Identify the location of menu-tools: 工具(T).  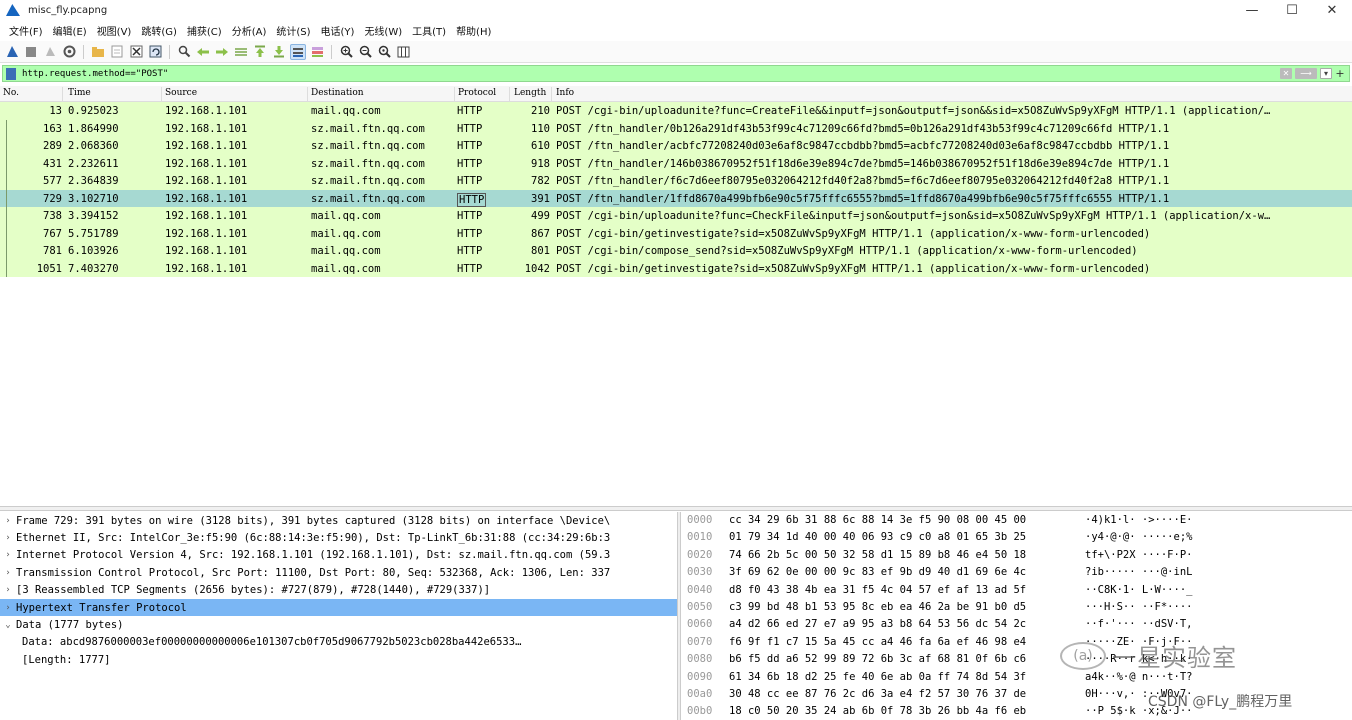
(429, 30).